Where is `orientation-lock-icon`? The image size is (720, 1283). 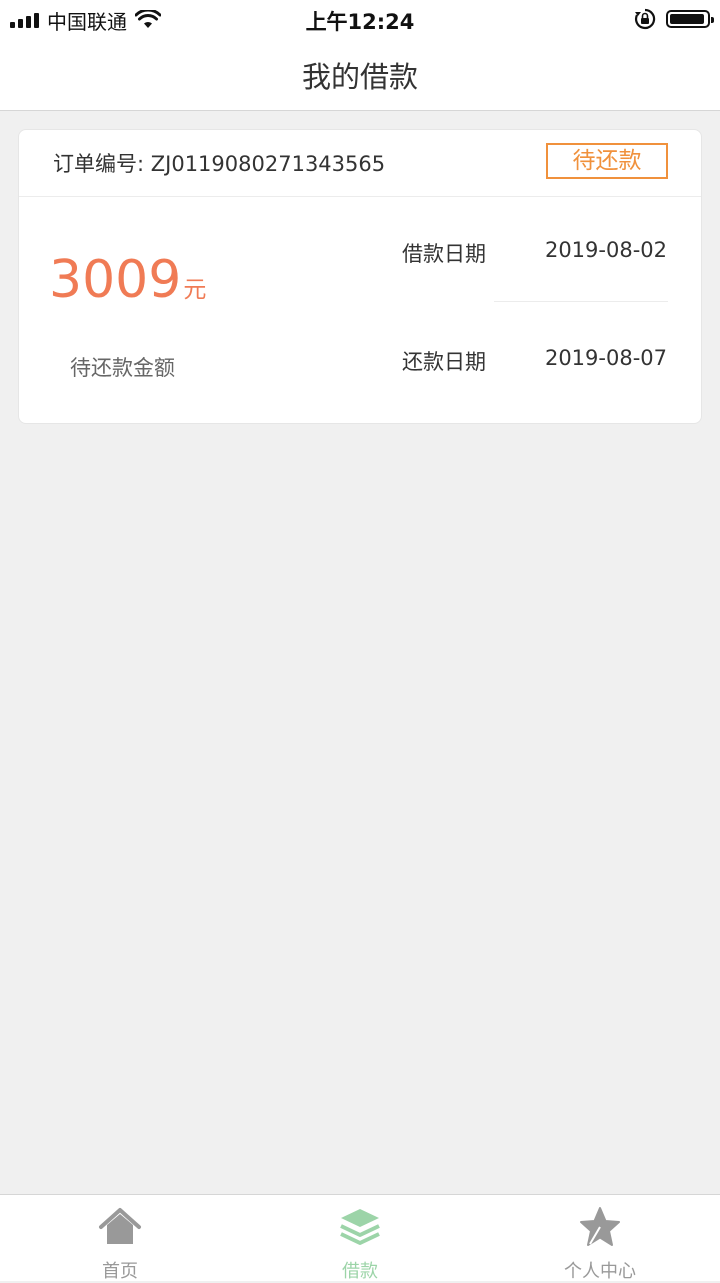
orientation-lock-icon is located at coordinates (645, 19).